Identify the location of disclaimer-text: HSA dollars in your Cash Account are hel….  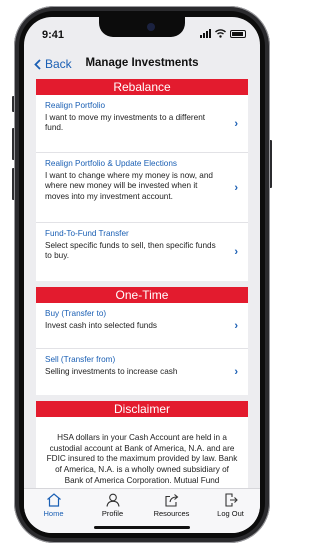
(142, 453).